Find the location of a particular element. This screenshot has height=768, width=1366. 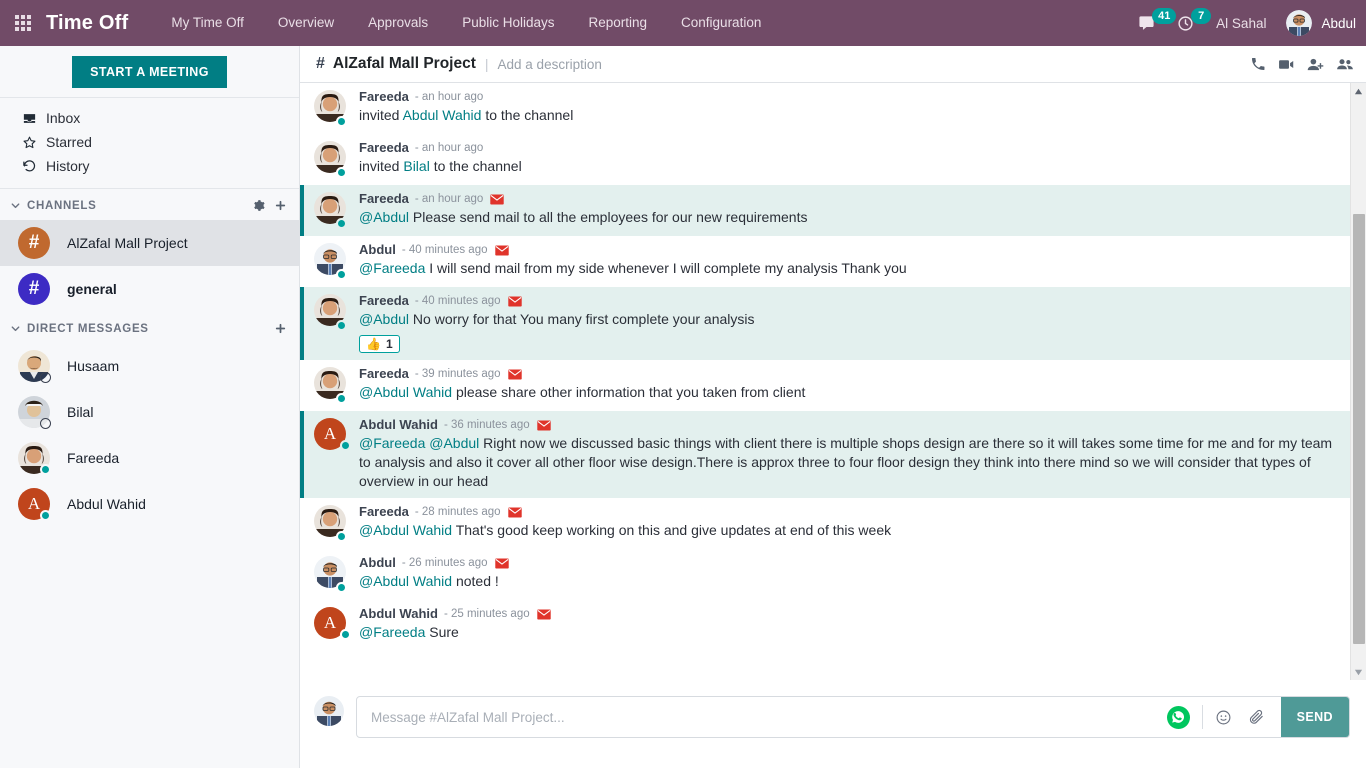

composer-avatar is located at coordinates (329, 713).